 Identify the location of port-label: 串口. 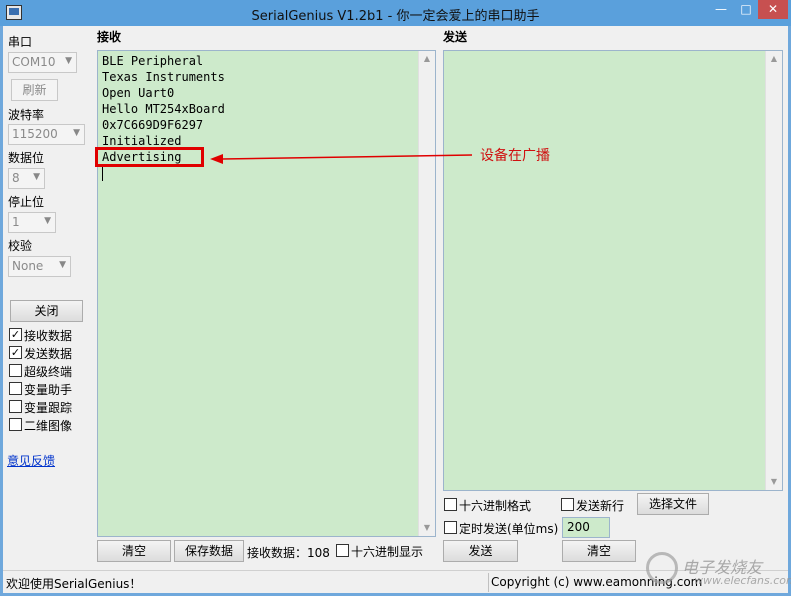
(20, 42).